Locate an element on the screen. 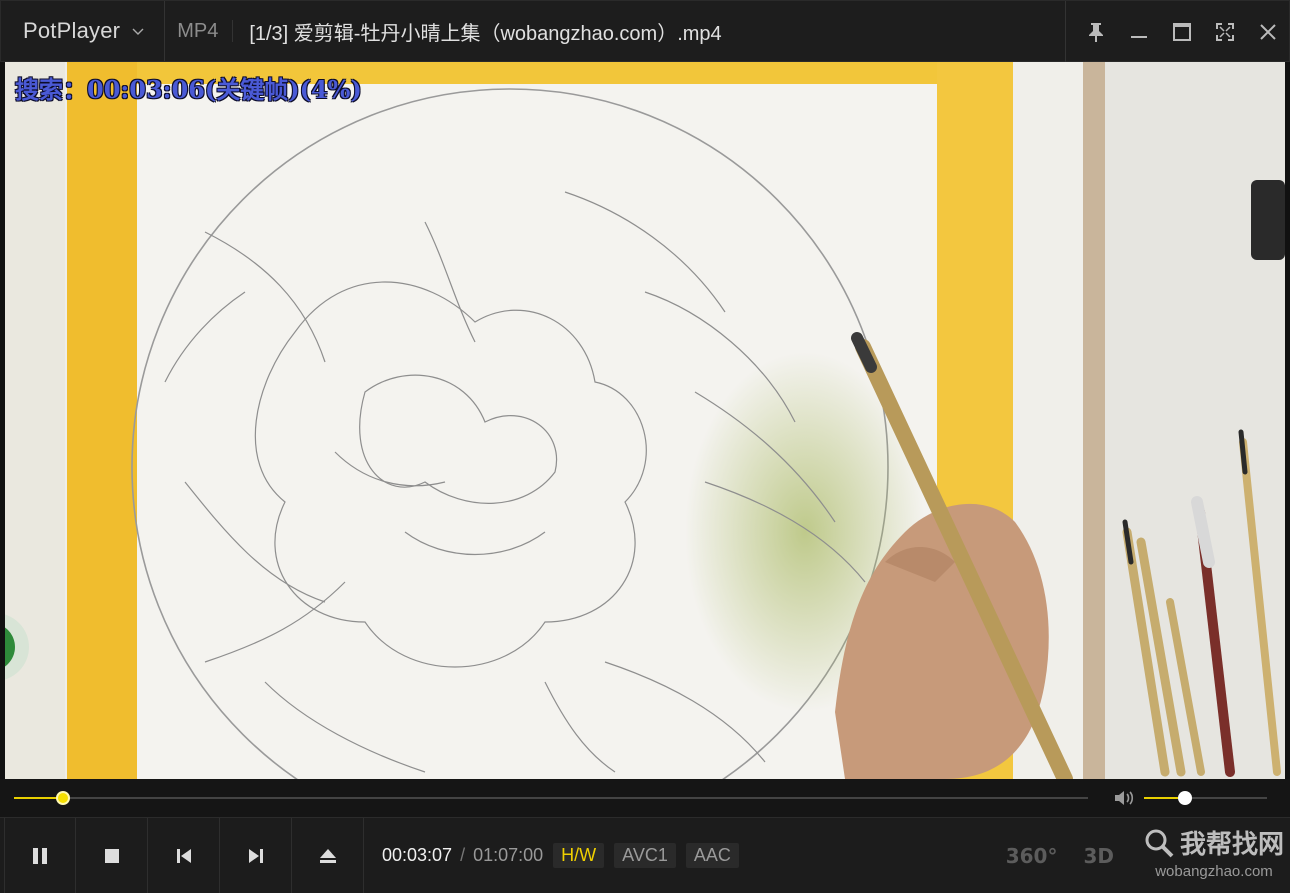 The width and height of the screenshot is (1290, 893). right-tools: 360° 3D 我帮找网 wobangzhao.com is located at coordinates (1148, 855).